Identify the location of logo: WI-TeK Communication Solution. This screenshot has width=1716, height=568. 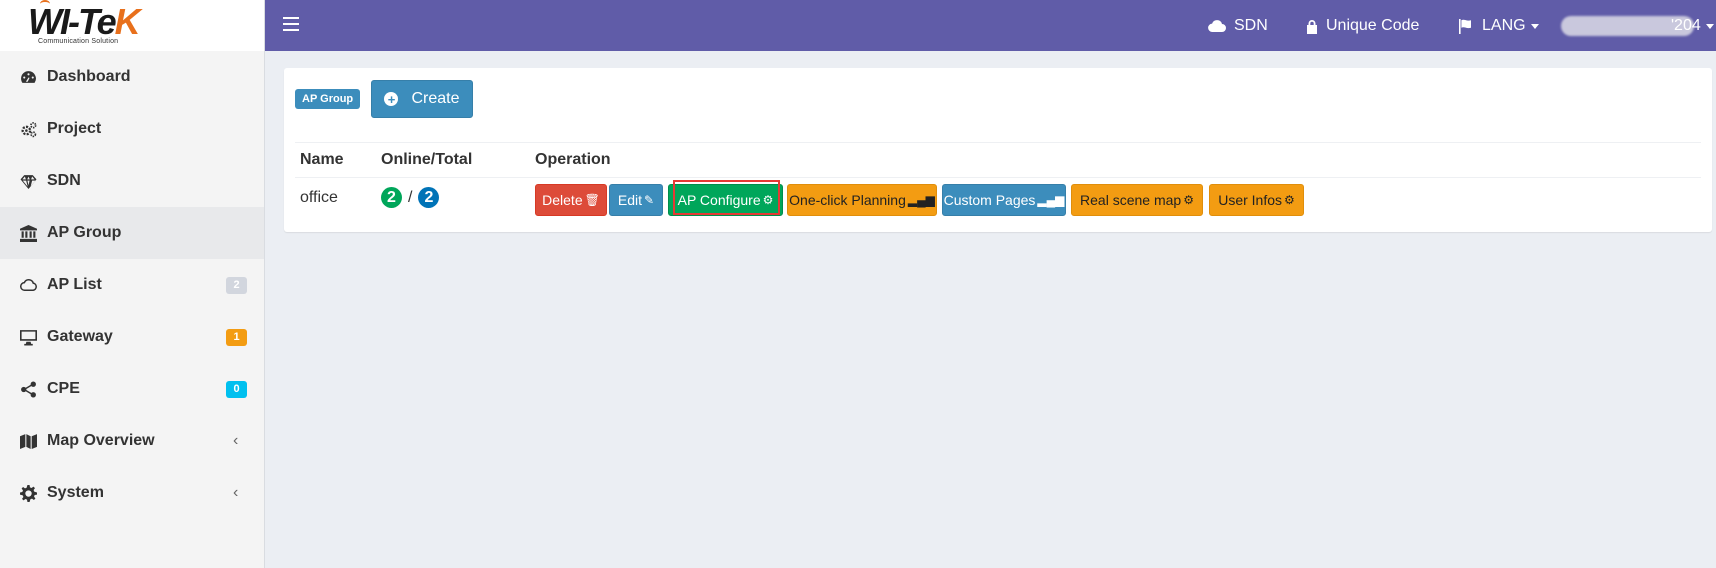
(132, 25).